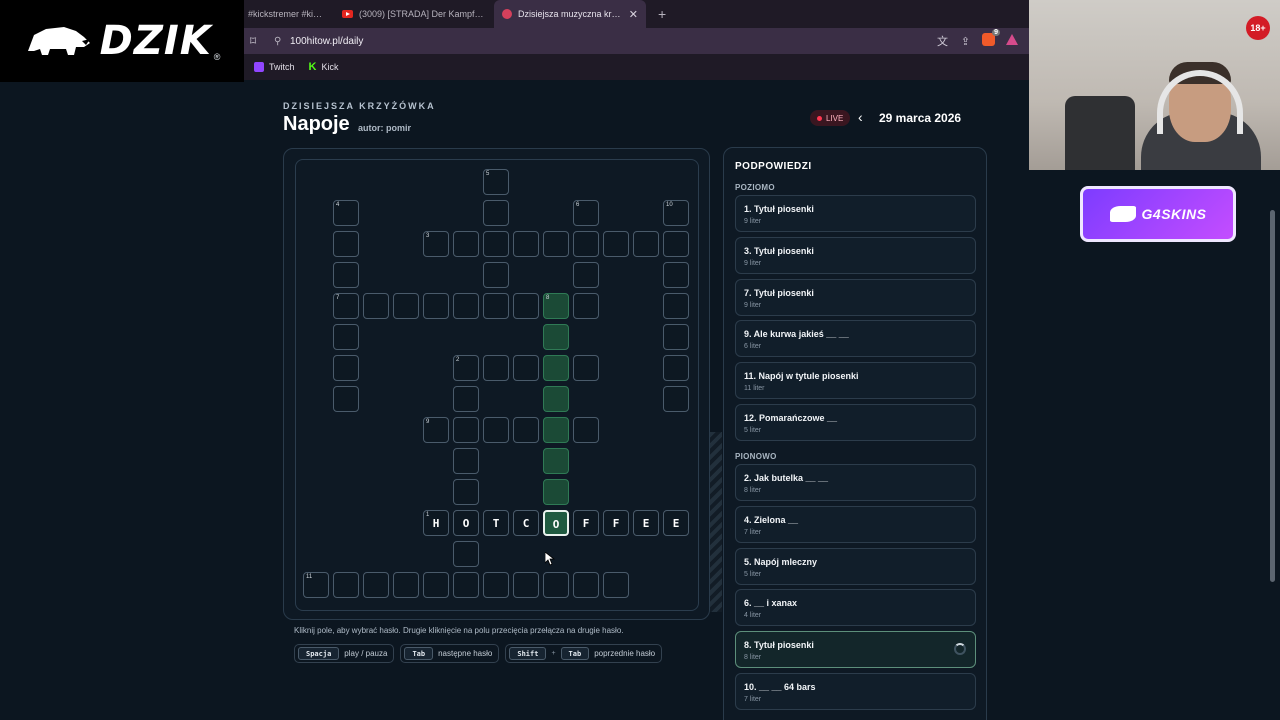 Image resolution: width=1280 pixels, height=720 pixels. I want to click on clue-item: 3. Tytuł piosenki 9 liter, so click(855, 255).